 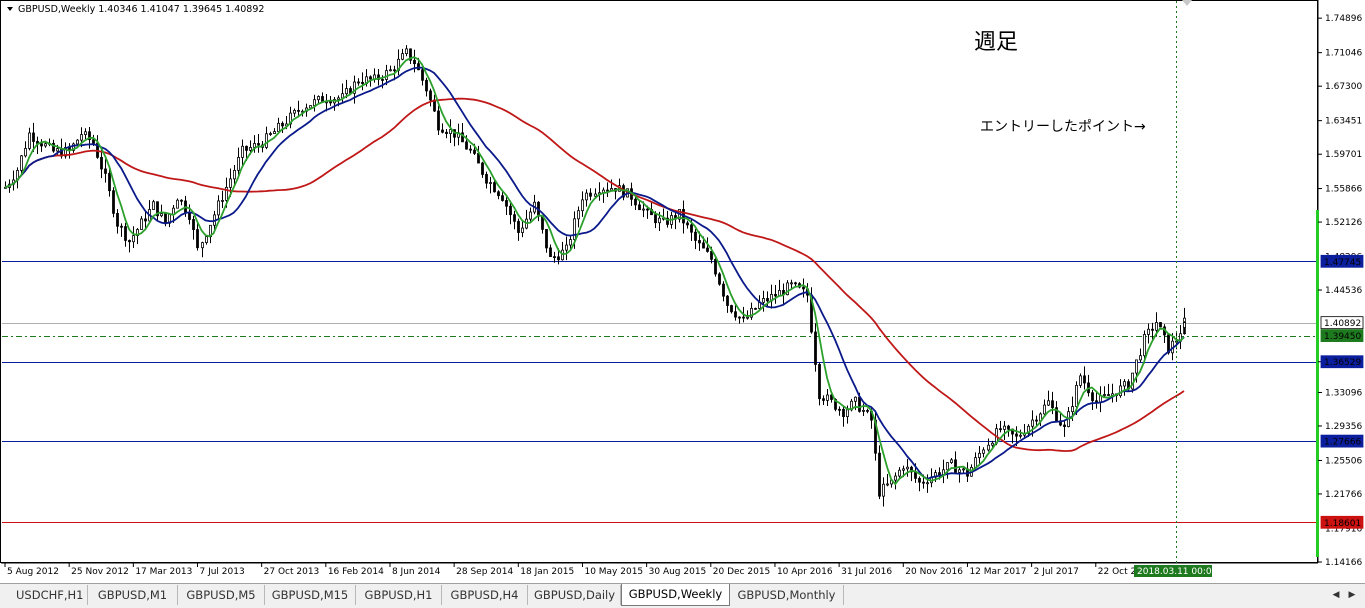 I want to click on tab-scroll-left-icon: ◀, so click(x=1336, y=595).